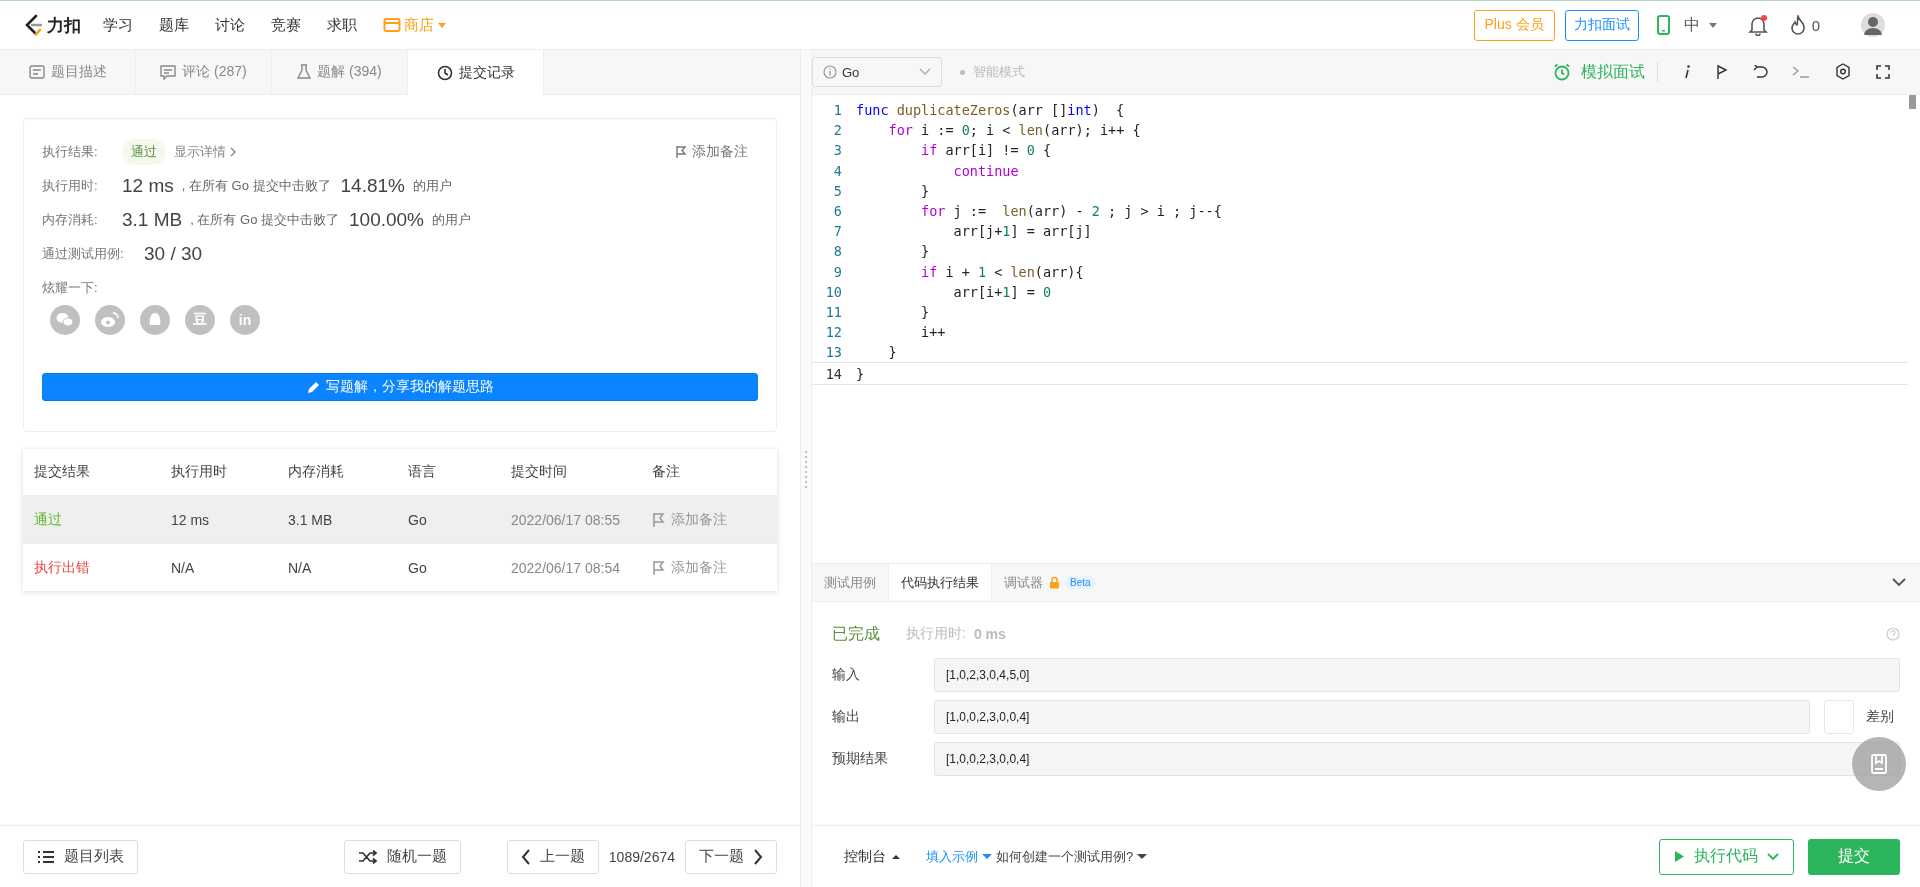 This screenshot has height=887, width=1920. What do you see at coordinates (70, 288) in the screenshot?
I see `share-label: 炫耀一下:` at bounding box center [70, 288].